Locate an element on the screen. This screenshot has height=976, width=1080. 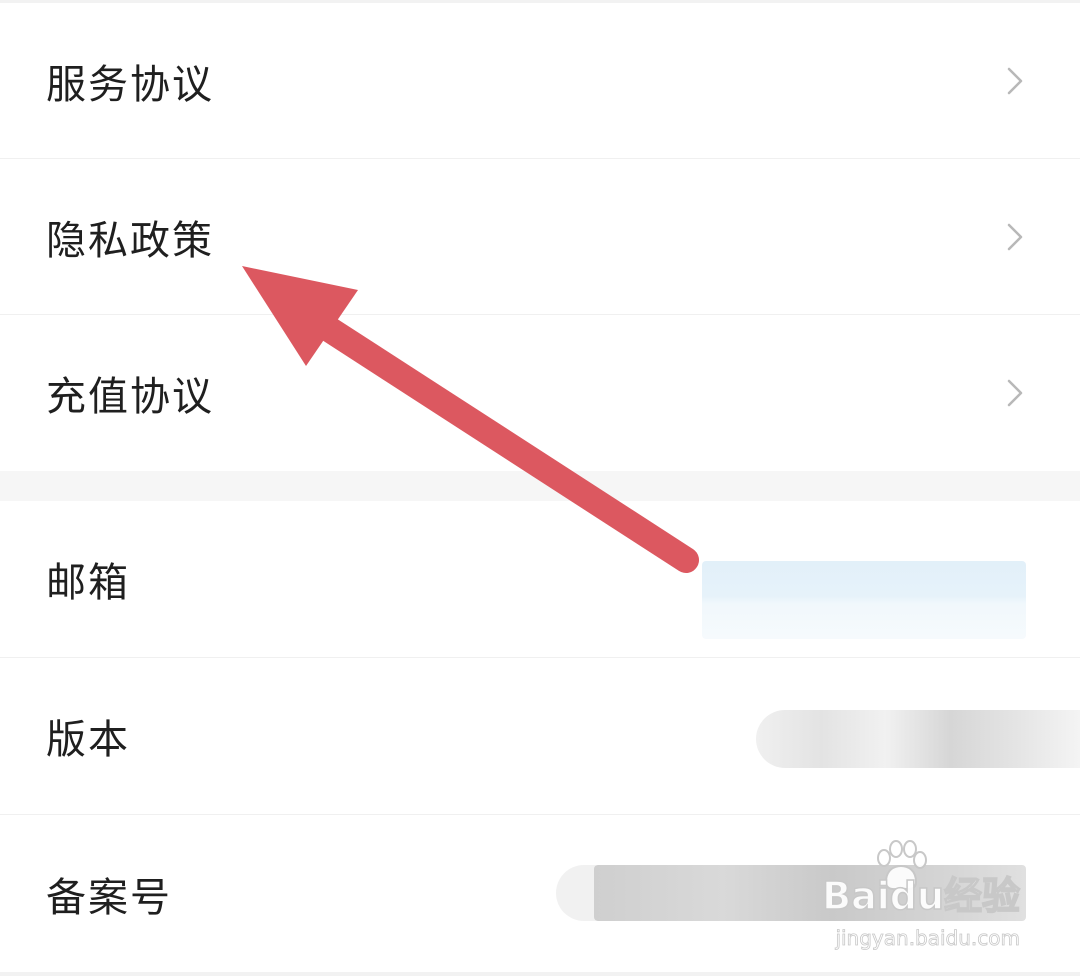
watermark-brand: Baidu经验 is located at coordinates (920, 896).